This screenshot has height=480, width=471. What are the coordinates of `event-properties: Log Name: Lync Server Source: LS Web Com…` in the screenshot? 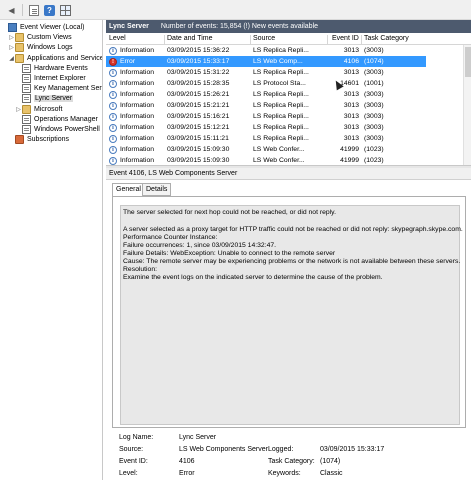 It's located at (288, 455).